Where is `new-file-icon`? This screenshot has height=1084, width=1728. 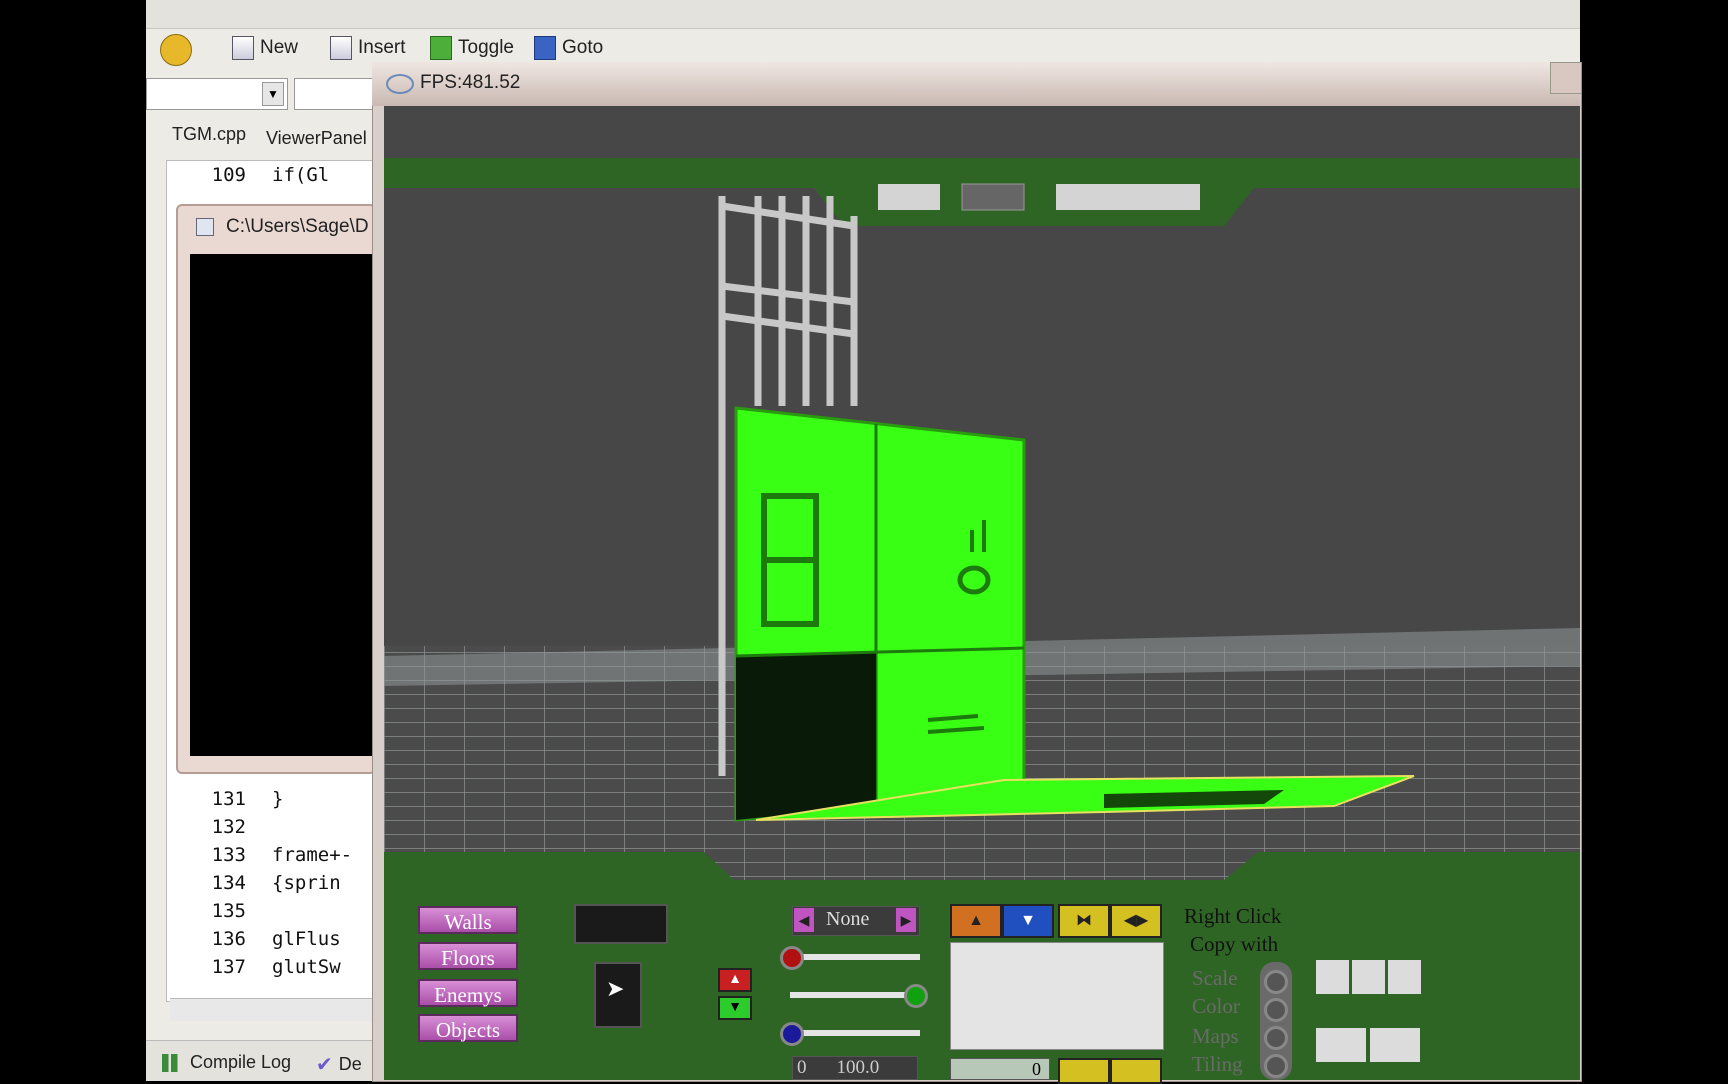 new-file-icon is located at coordinates (243, 48).